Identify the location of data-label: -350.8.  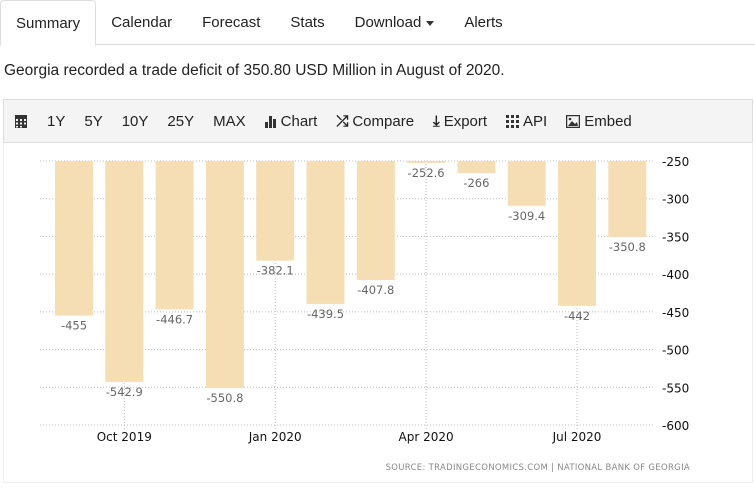
(627, 247).